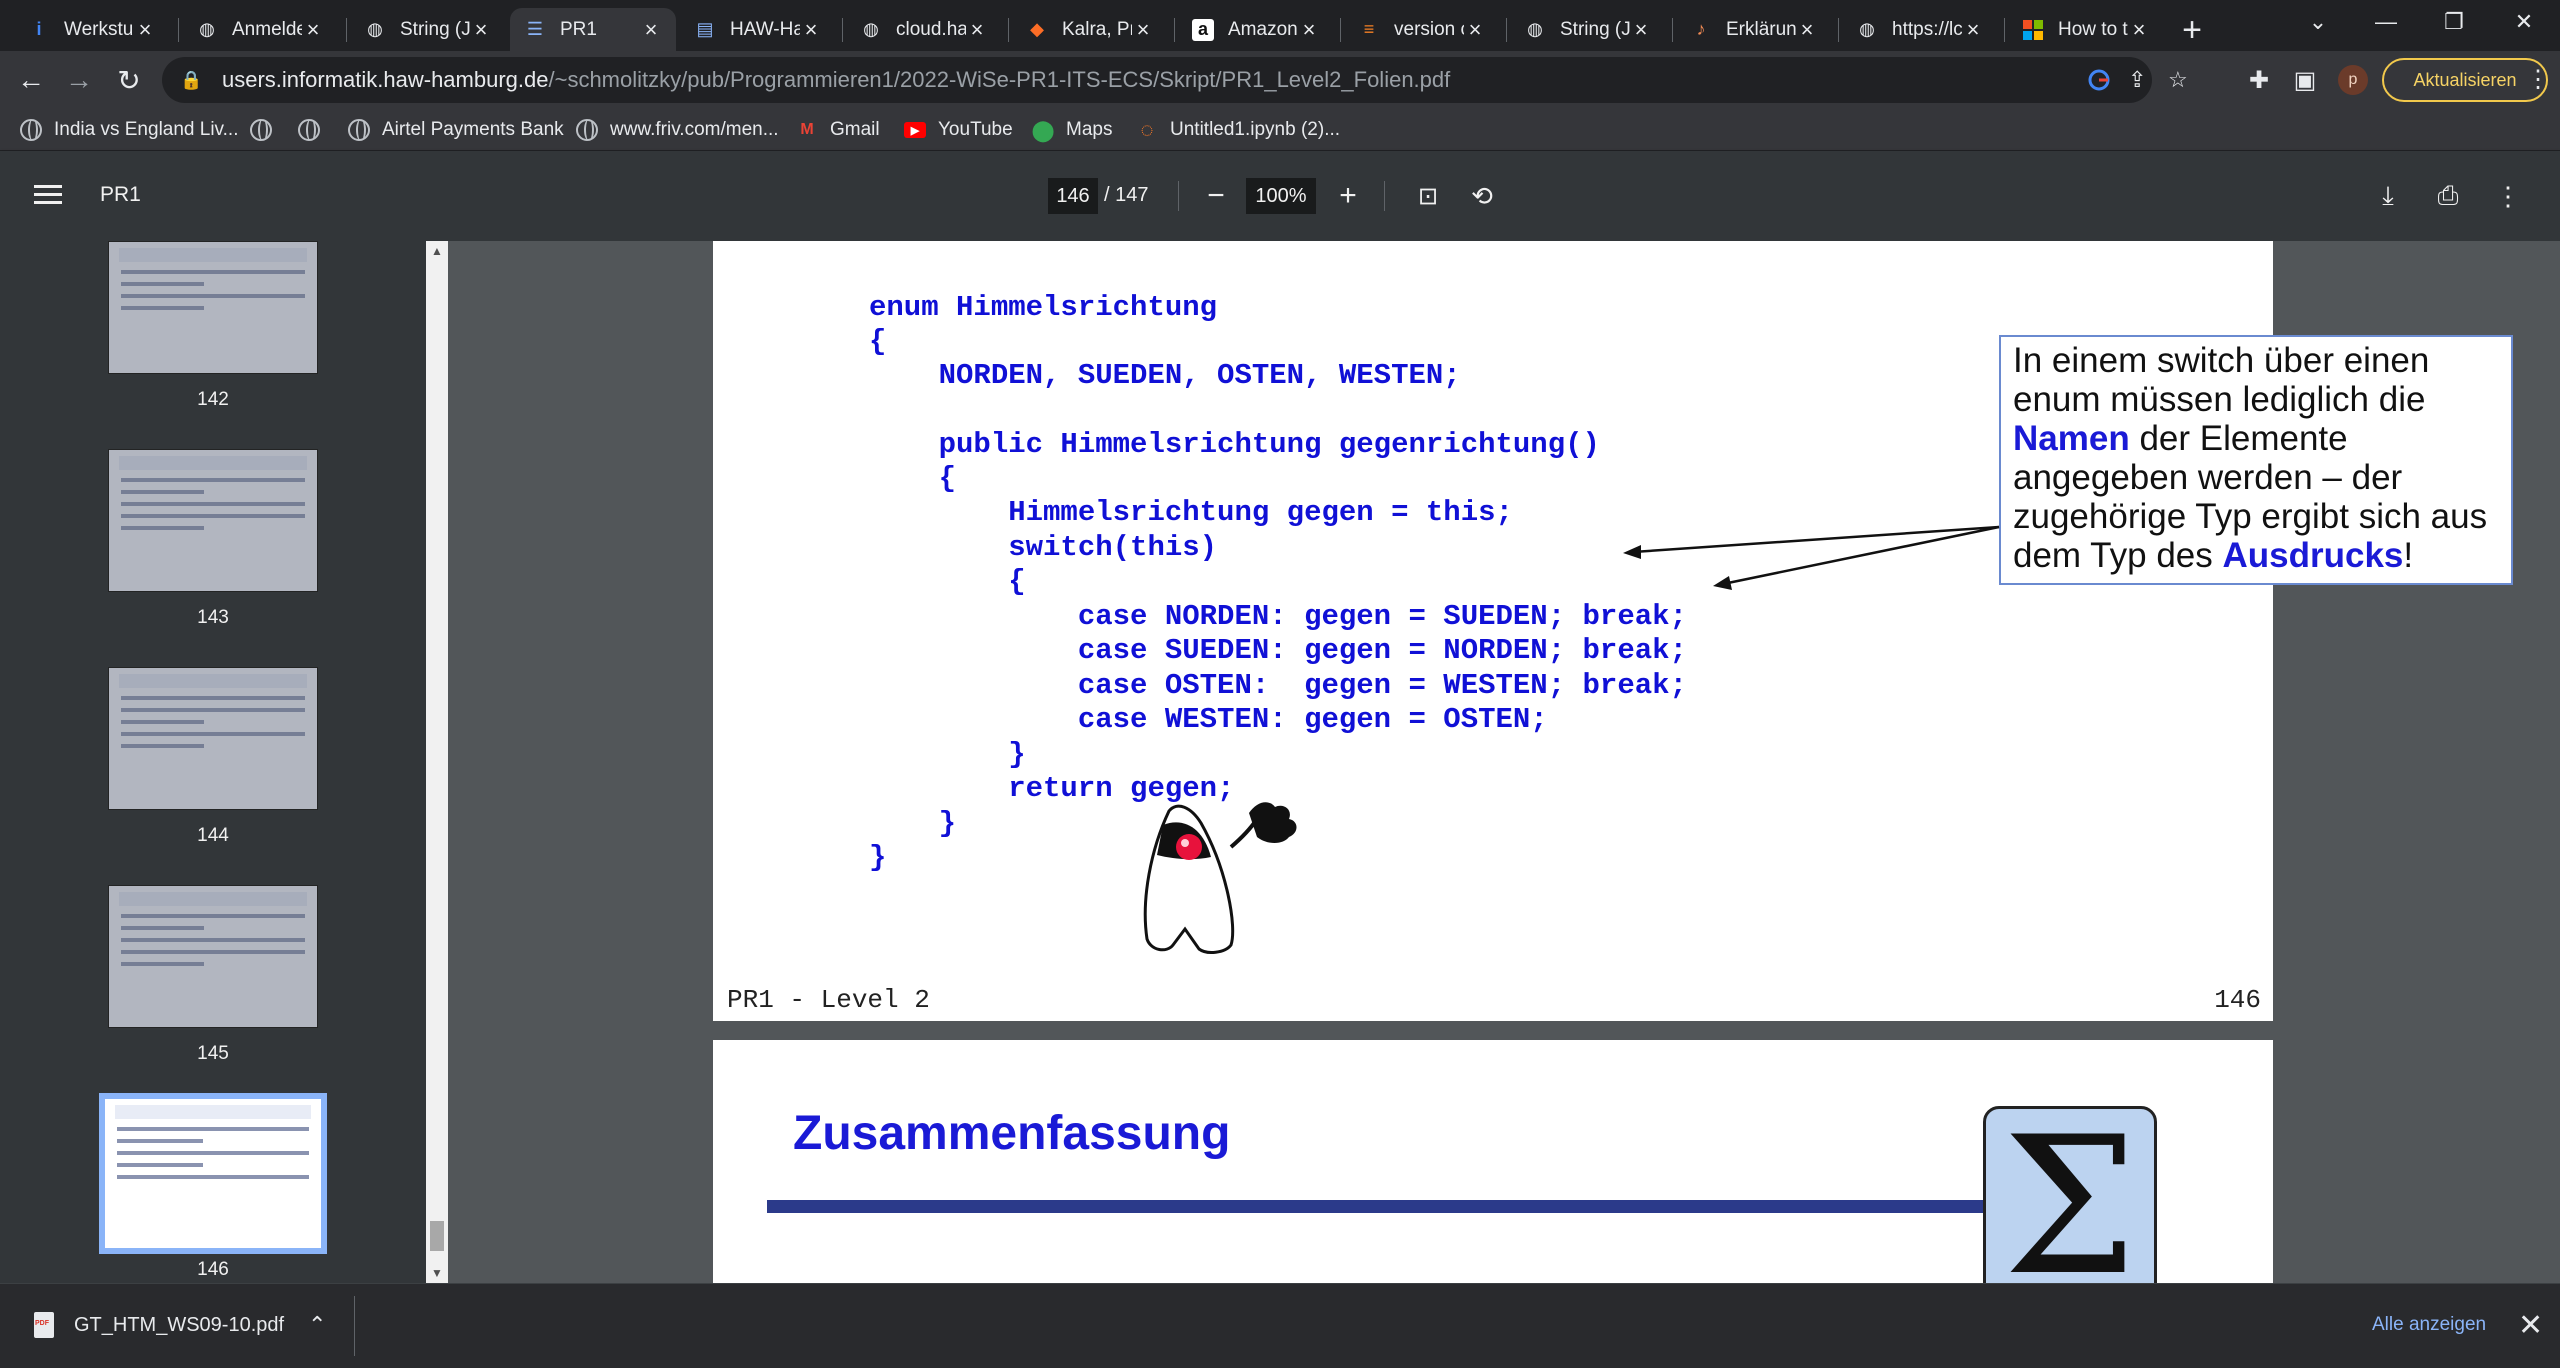  What do you see at coordinates (79, 80) in the screenshot?
I see `forward-button: →` at bounding box center [79, 80].